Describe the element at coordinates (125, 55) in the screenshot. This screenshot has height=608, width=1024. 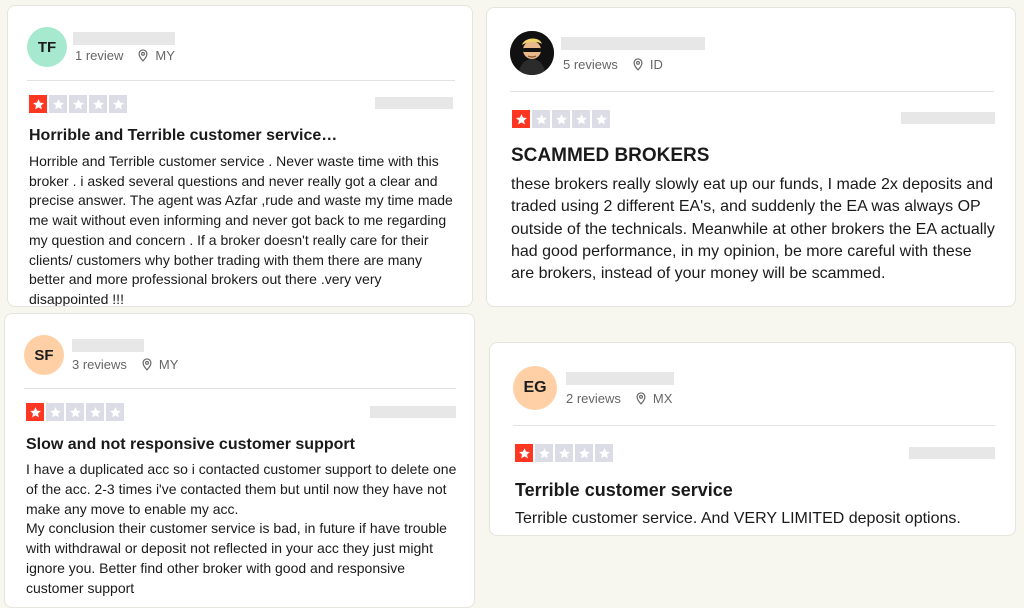
I see `reviewer-meta: 1 review MY` at that location.